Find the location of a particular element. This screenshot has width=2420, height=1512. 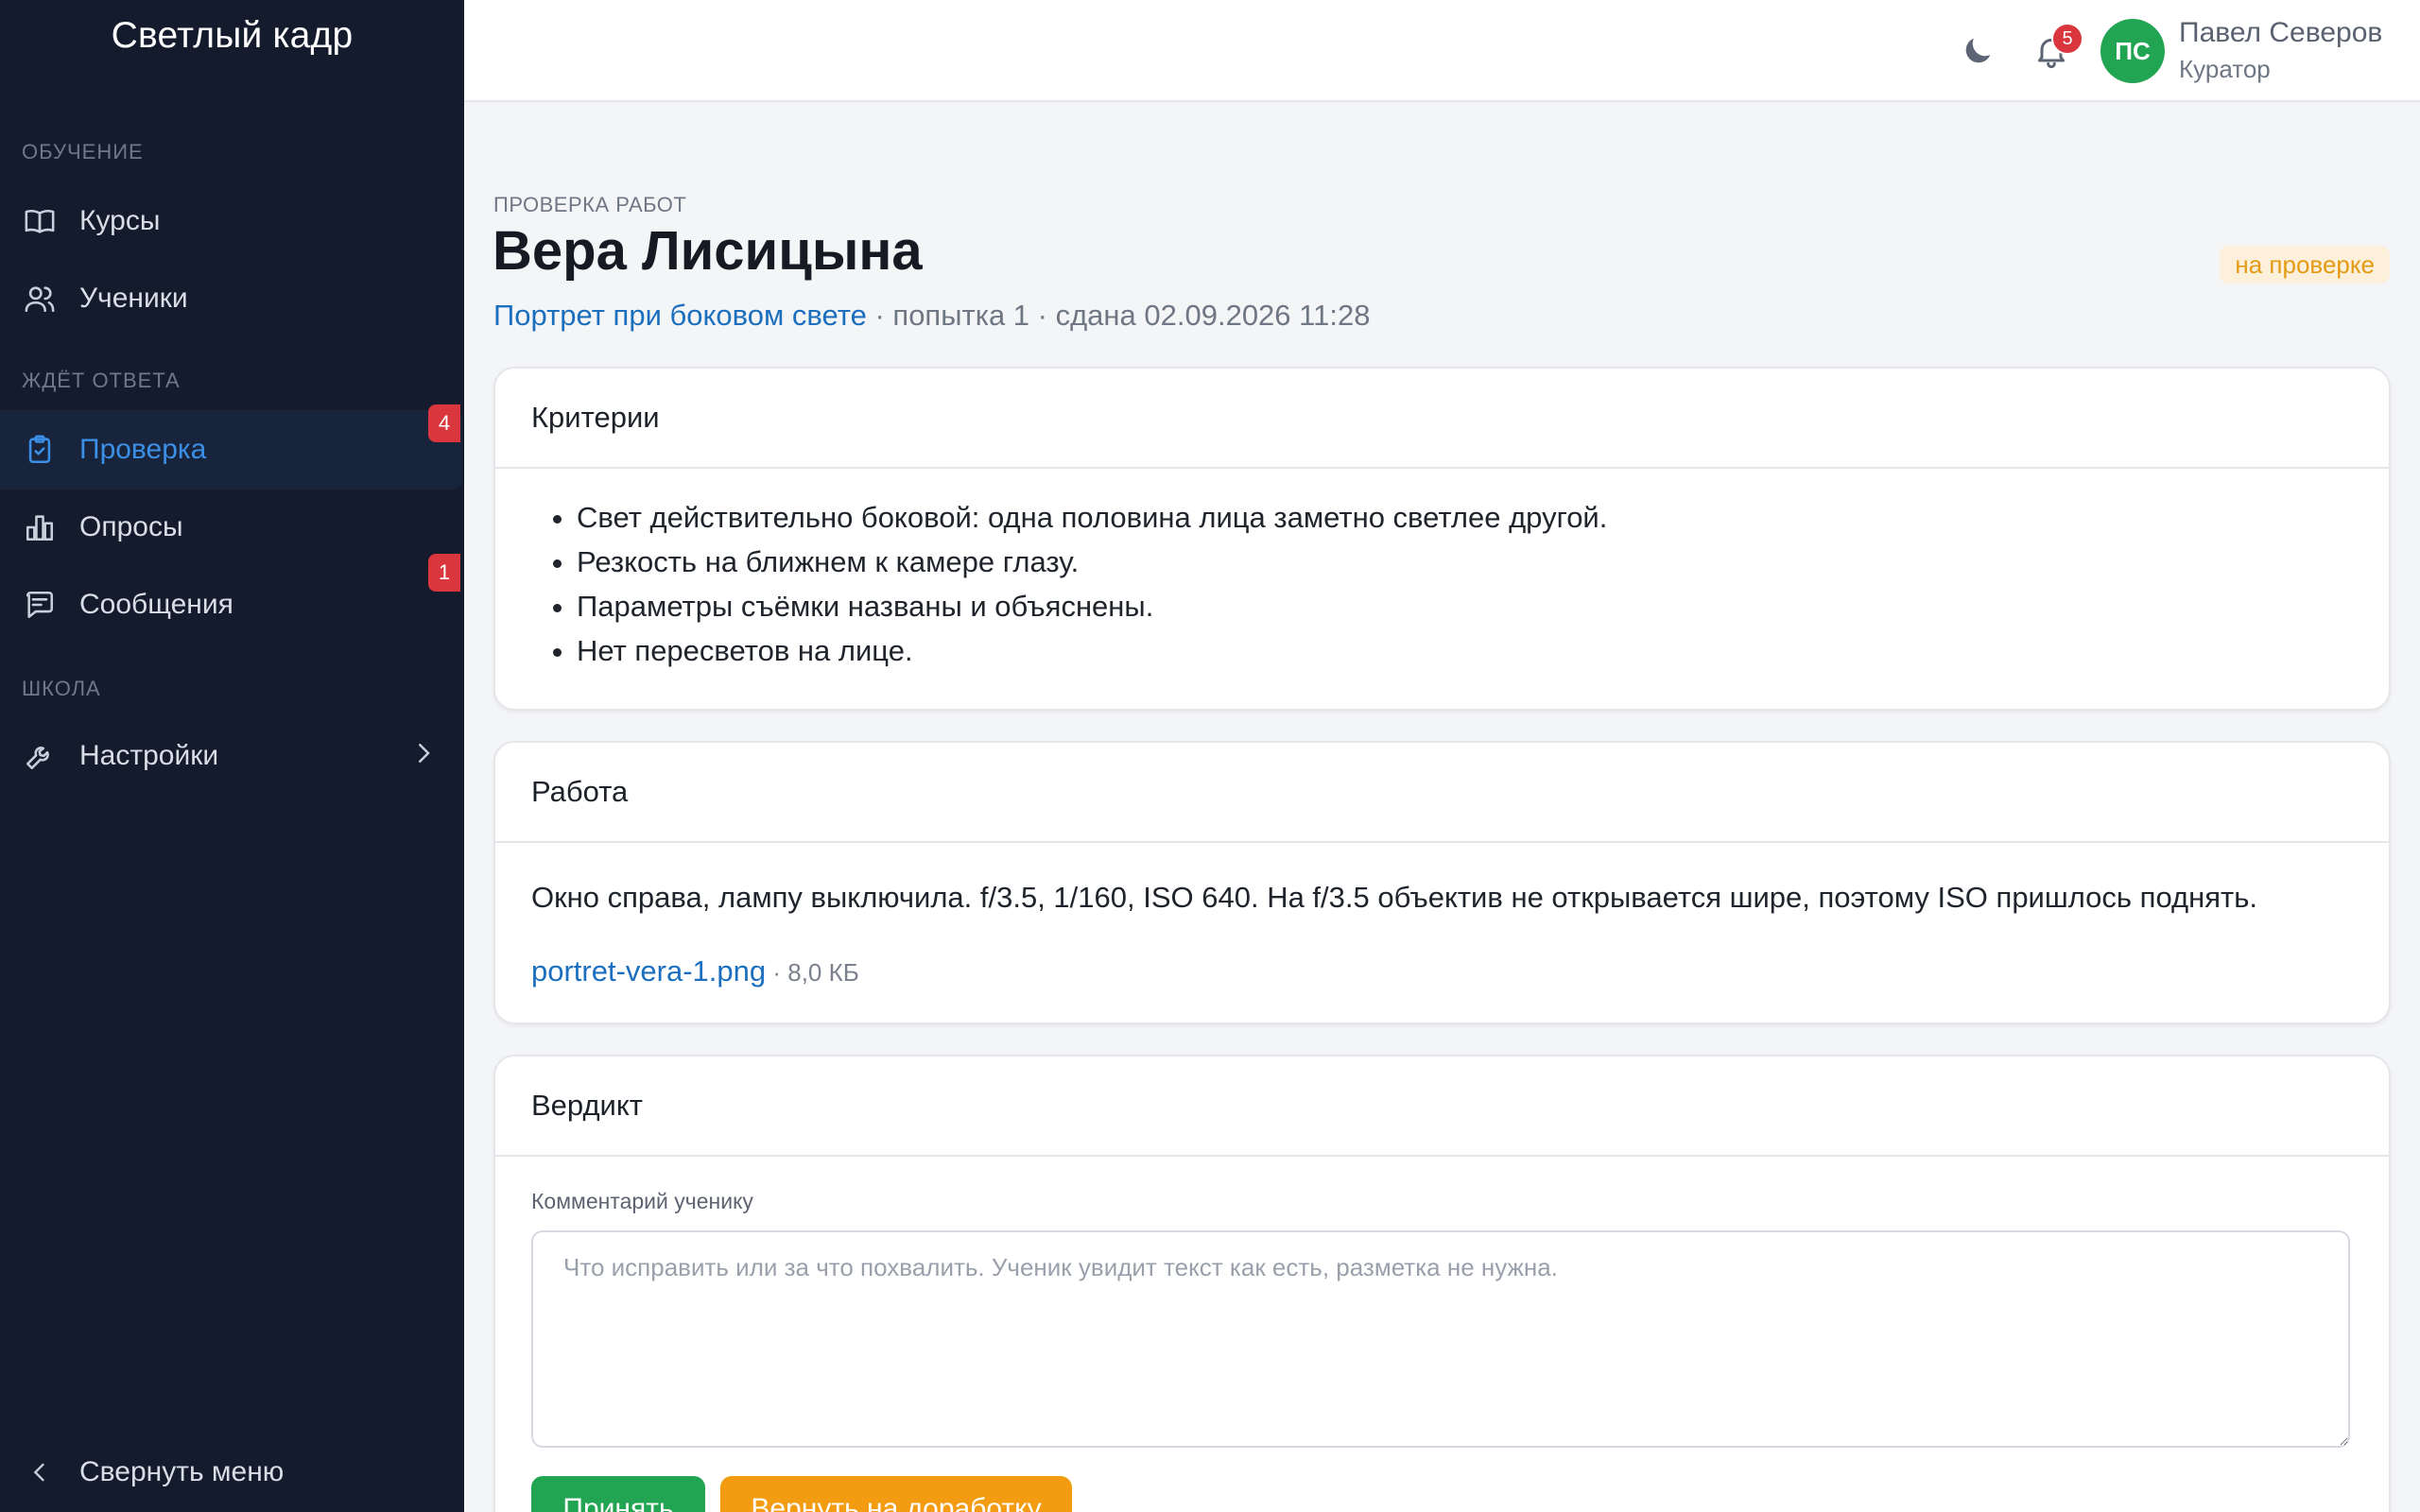

collapse-menu-button: Свернуть меню is located at coordinates (232, 1472).